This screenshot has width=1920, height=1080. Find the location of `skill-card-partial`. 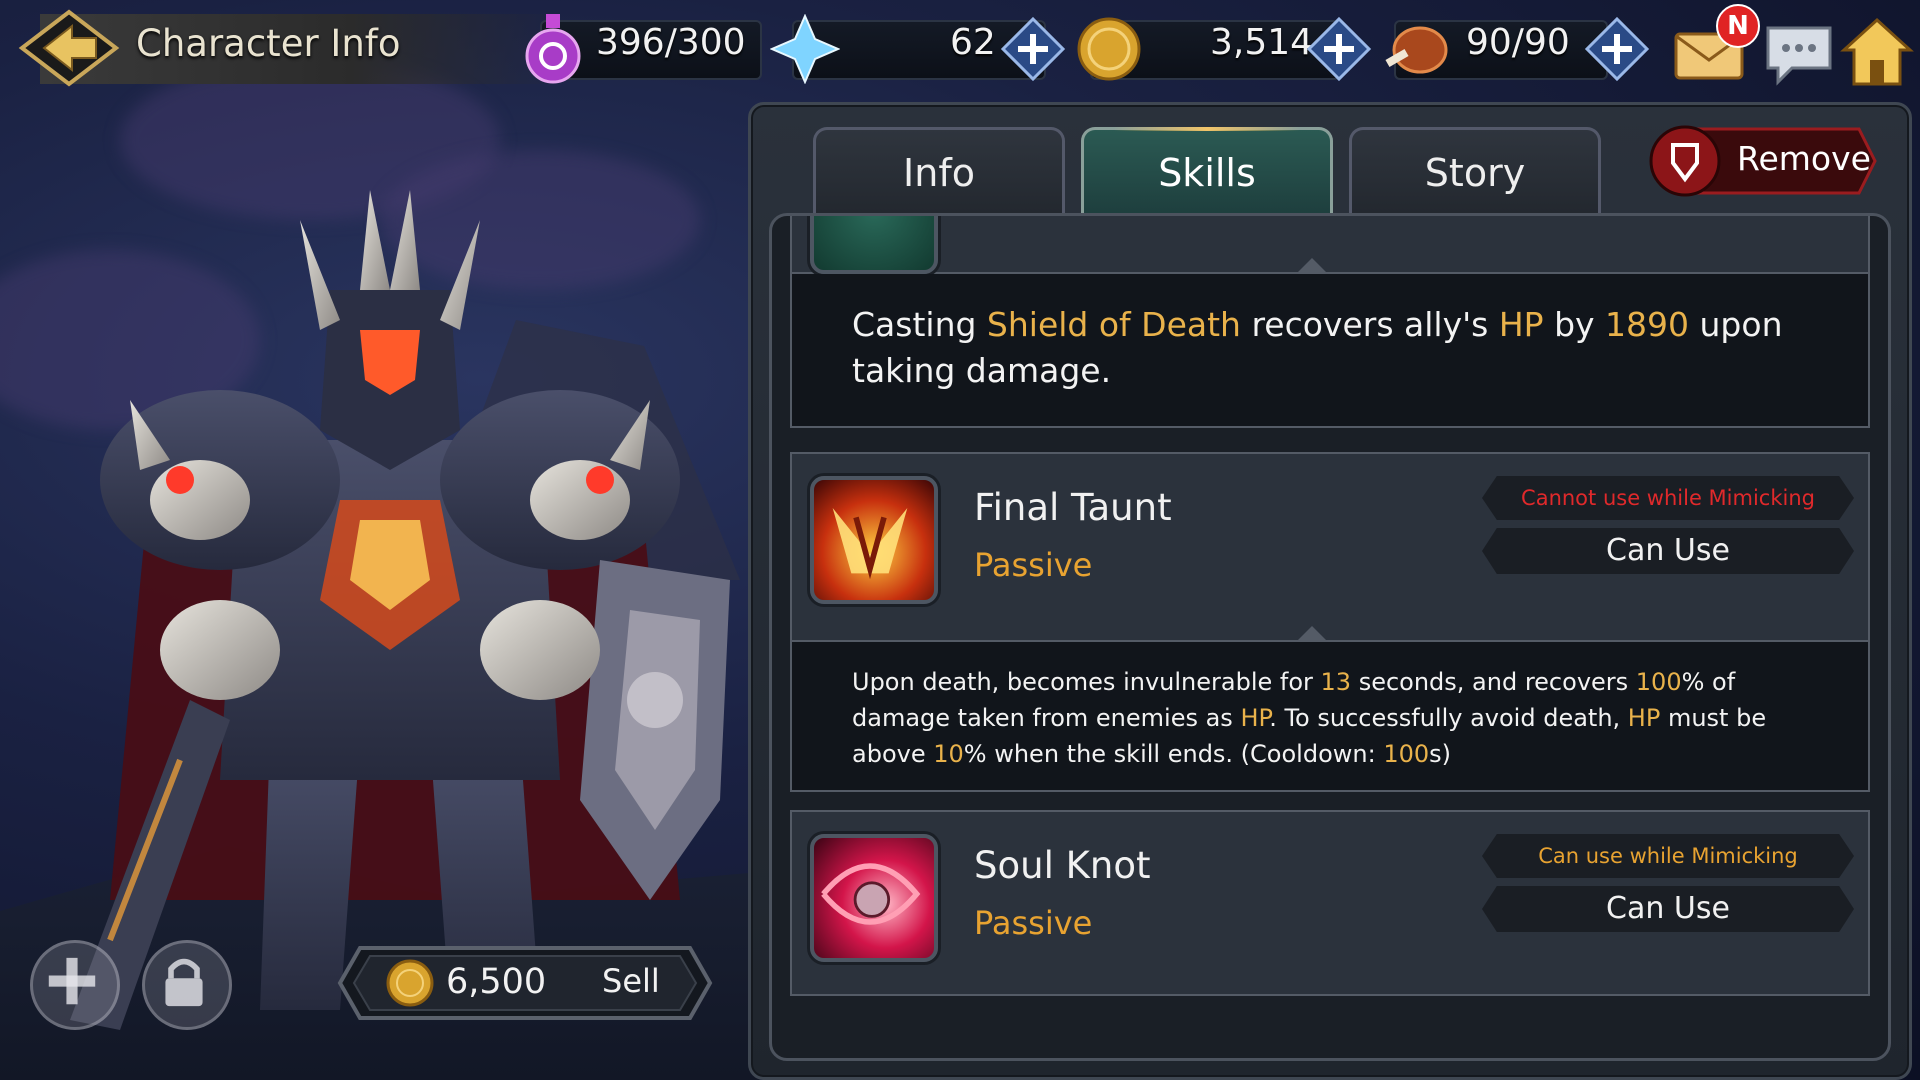

skill-card-partial is located at coordinates (1330, 245).